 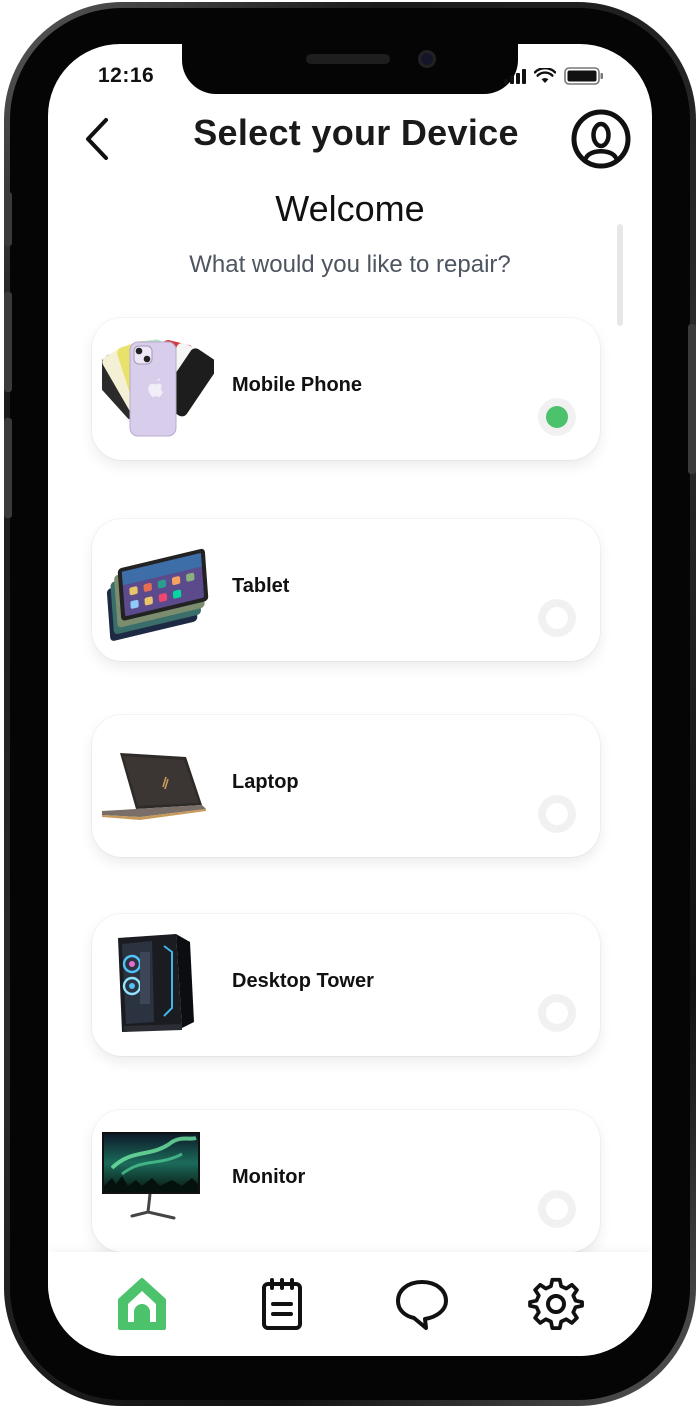 I want to click on chat-bubble-icon, so click(x=422, y=1305).